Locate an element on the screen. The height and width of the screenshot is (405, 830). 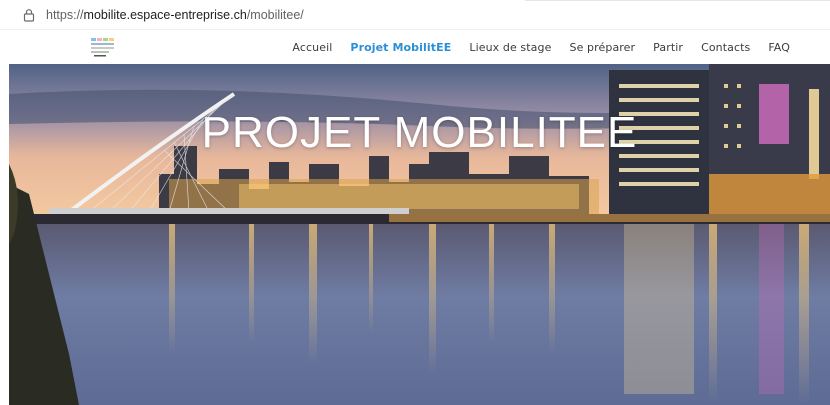
nav-accueil: Accueil is located at coordinates (312, 47).